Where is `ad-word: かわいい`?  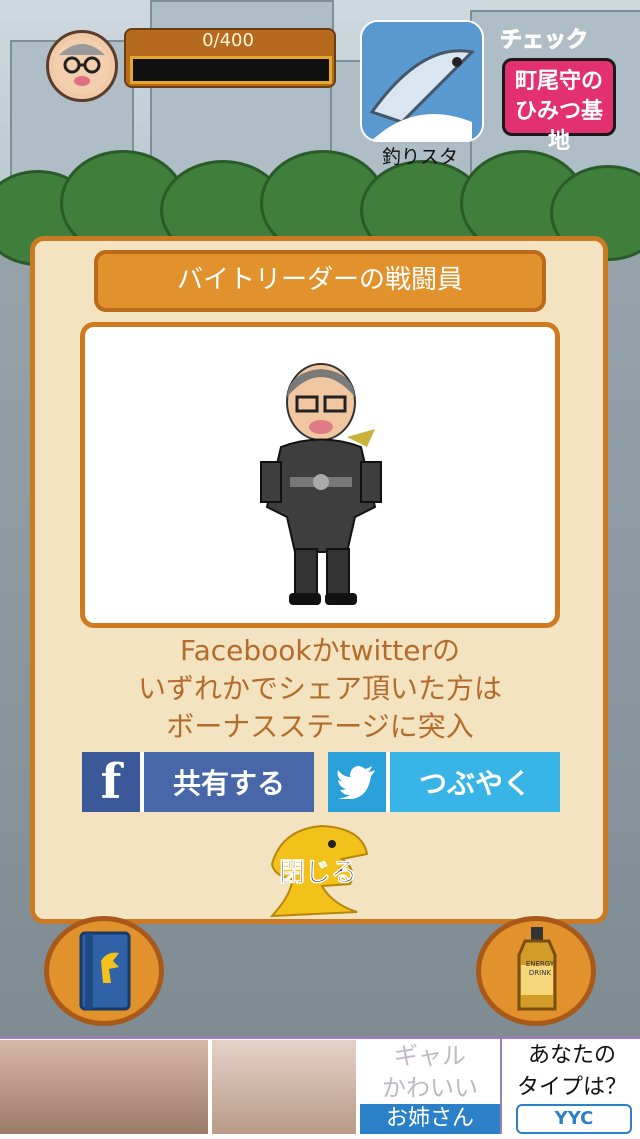
ad-word: かわいい is located at coordinates (430, 1088).